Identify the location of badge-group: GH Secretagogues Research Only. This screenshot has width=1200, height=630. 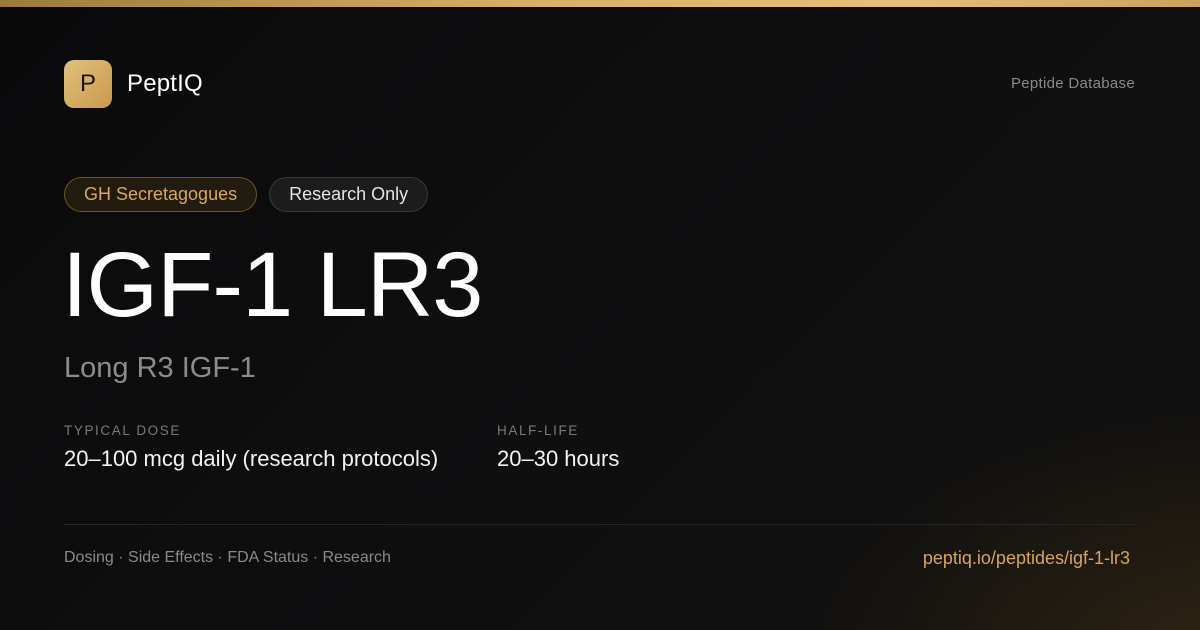
(246, 194).